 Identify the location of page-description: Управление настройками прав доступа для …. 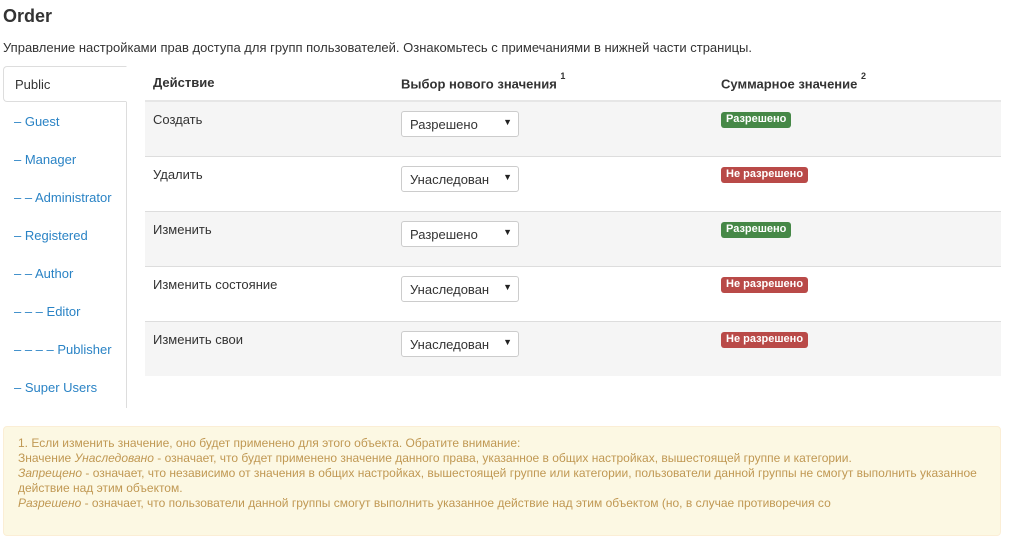
(377, 47).